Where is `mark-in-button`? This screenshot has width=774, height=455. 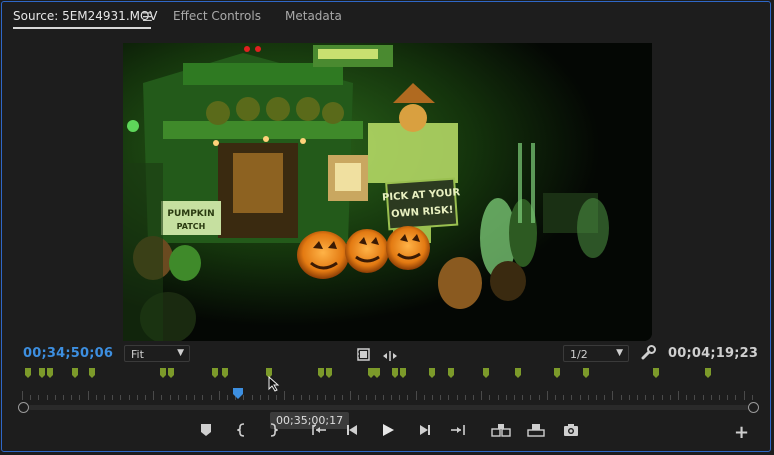 mark-in-button is located at coordinates (242, 432).